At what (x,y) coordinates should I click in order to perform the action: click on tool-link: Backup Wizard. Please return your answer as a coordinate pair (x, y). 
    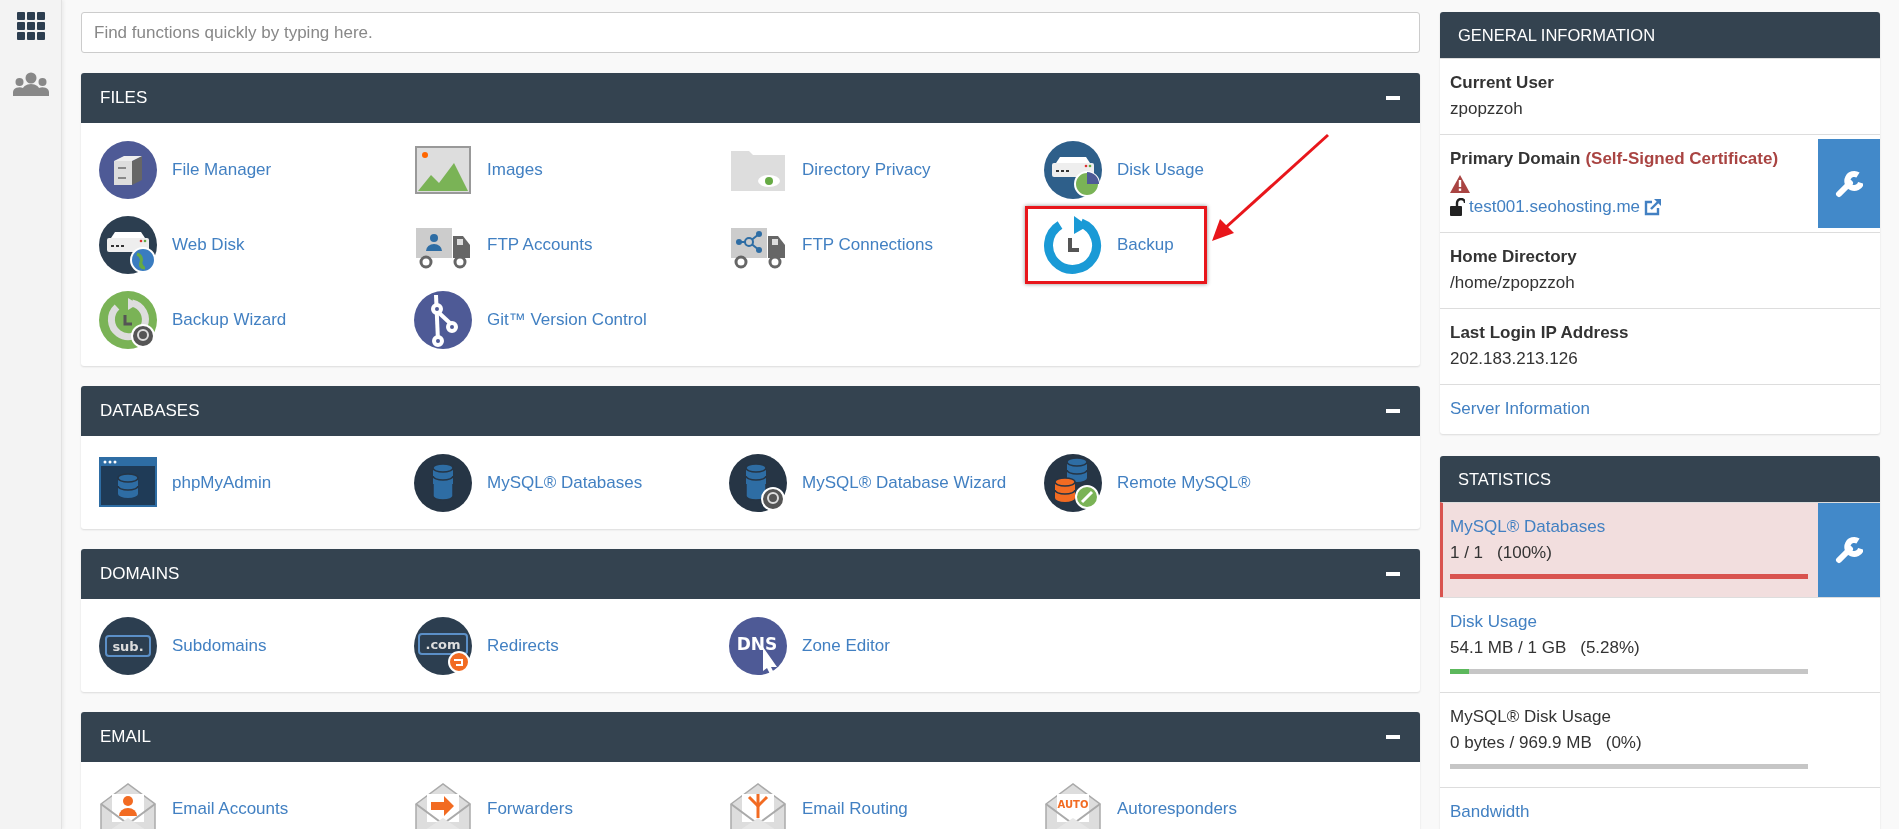
    Looking at the image, I should click on (229, 319).